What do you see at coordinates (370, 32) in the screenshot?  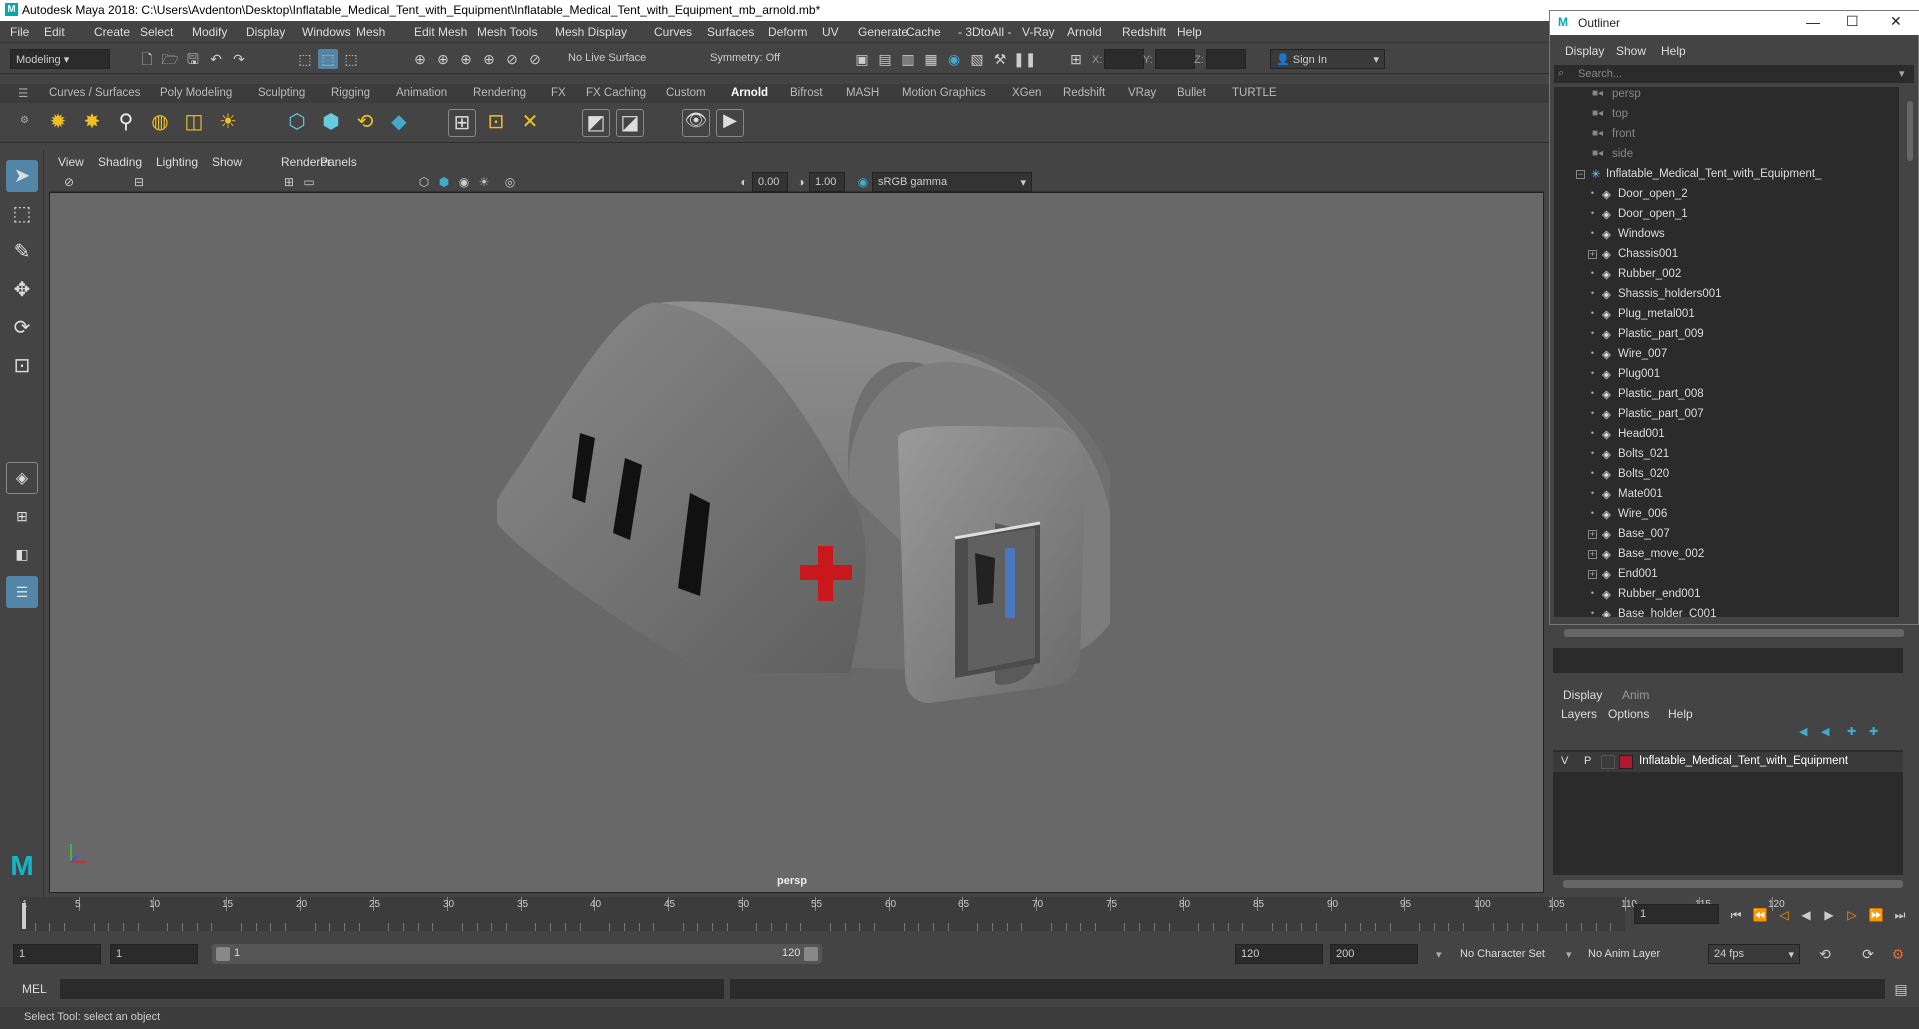 I see `menu-mesh: Mesh` at bounding box center [370, 32].